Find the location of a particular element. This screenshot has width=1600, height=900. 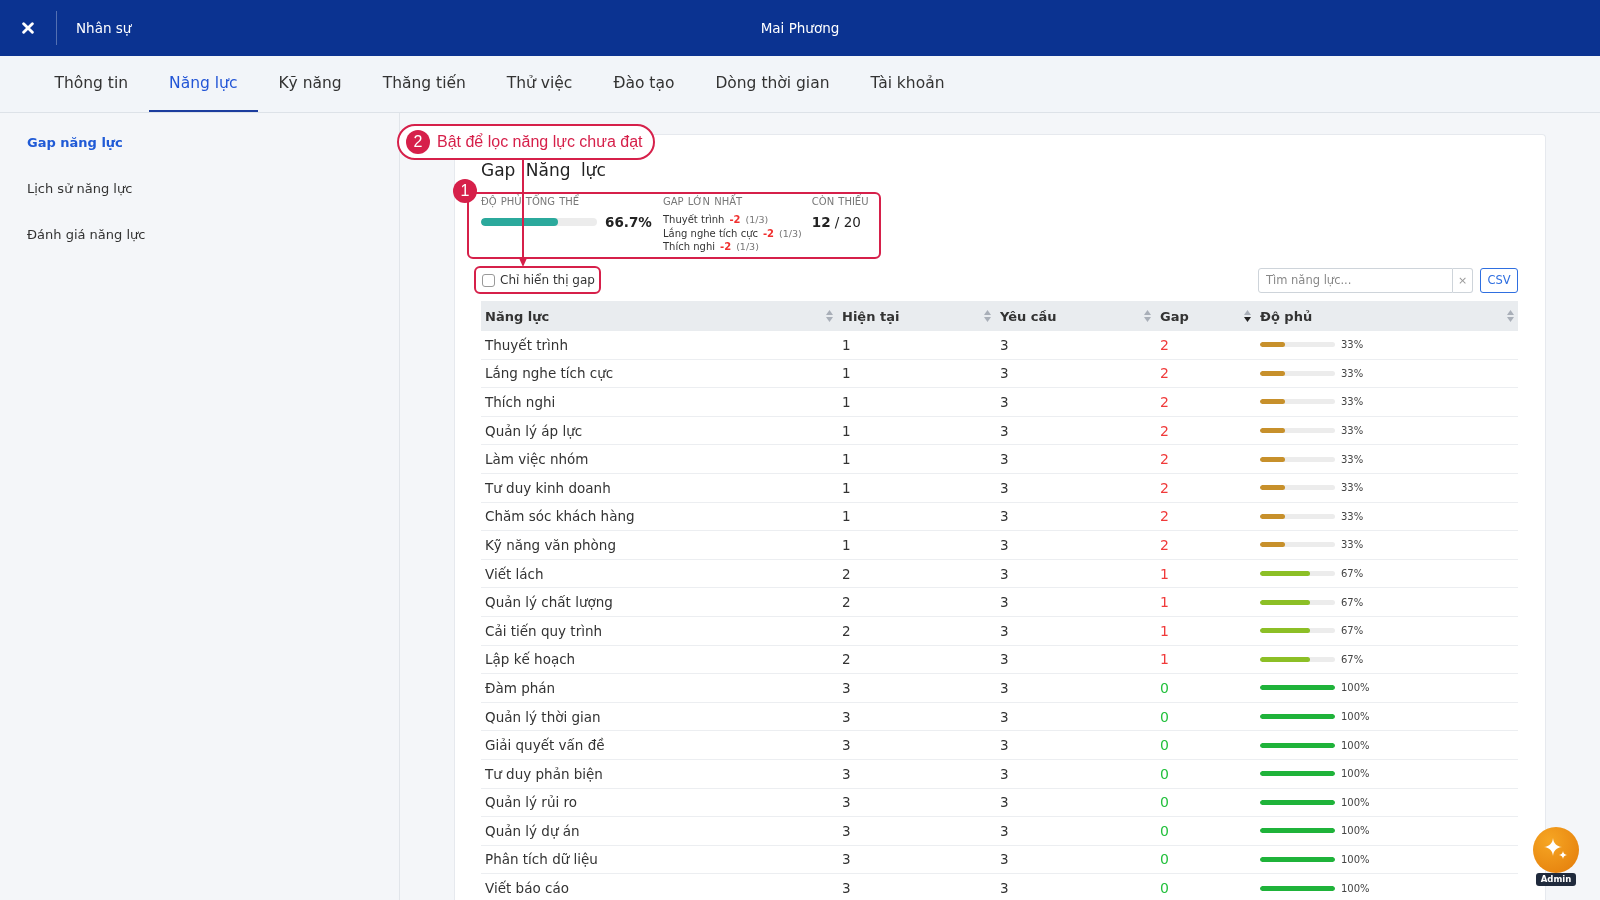

section-label: Nhân sự is located at coordinates (104, 28).